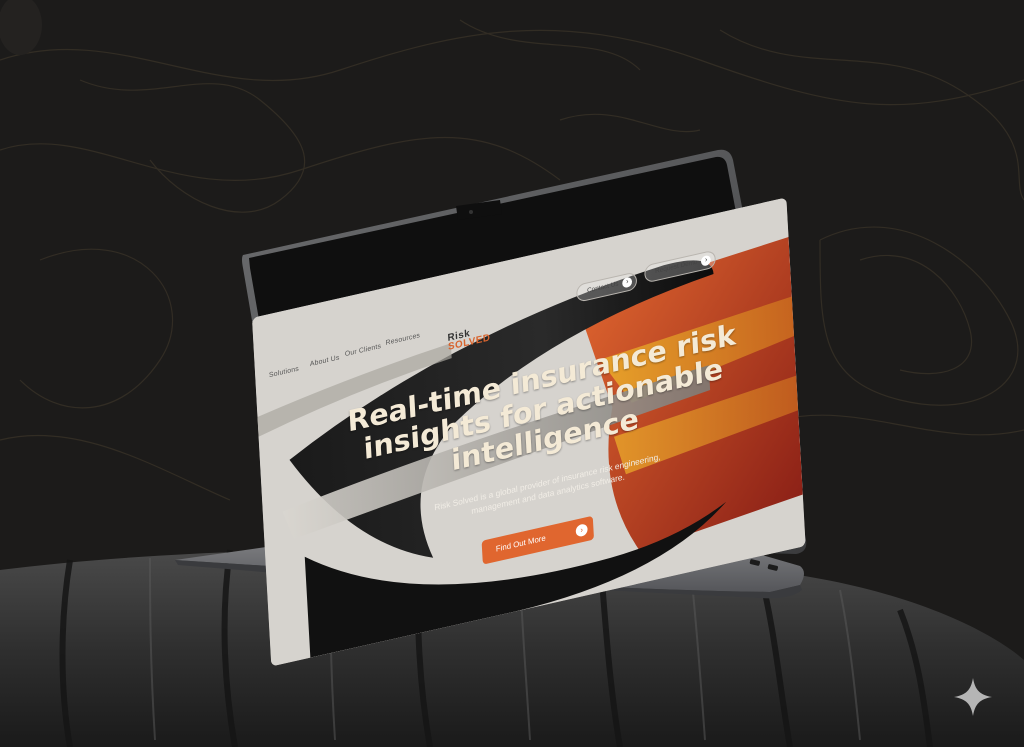 The height and width of the screenshot is (747, 1024). Describe the element at coordinates (973, 697) in the screenshot. I see `sparkle-icon` at that location.